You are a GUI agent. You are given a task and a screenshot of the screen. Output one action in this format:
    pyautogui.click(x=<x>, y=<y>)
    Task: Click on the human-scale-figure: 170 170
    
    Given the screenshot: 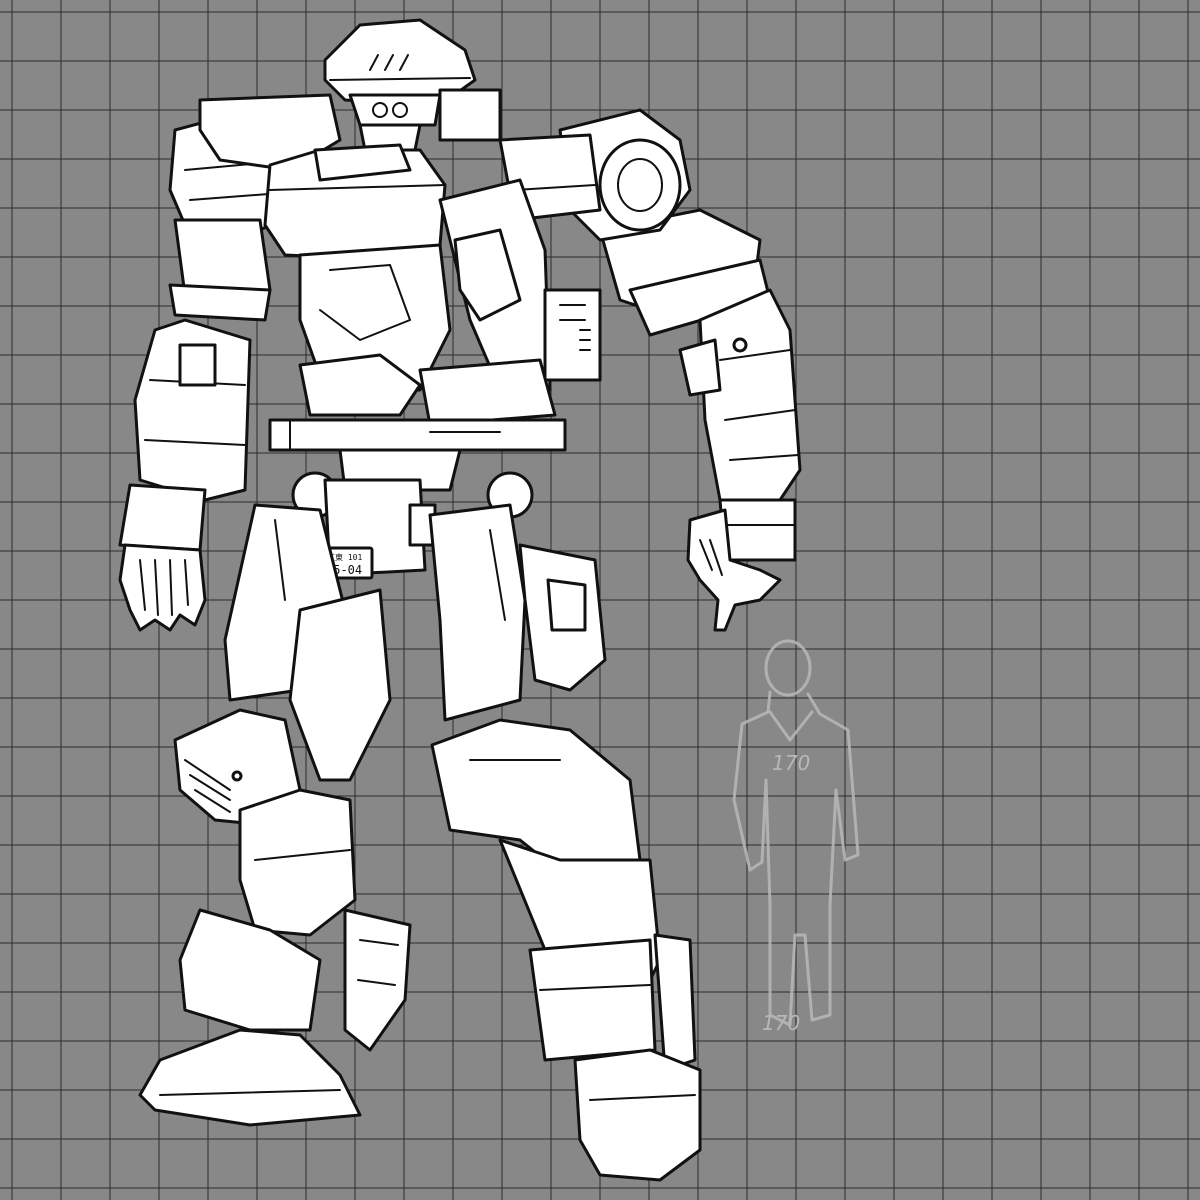 What is the action you would take?
    pyautogui.click(x=796, y=837)
    